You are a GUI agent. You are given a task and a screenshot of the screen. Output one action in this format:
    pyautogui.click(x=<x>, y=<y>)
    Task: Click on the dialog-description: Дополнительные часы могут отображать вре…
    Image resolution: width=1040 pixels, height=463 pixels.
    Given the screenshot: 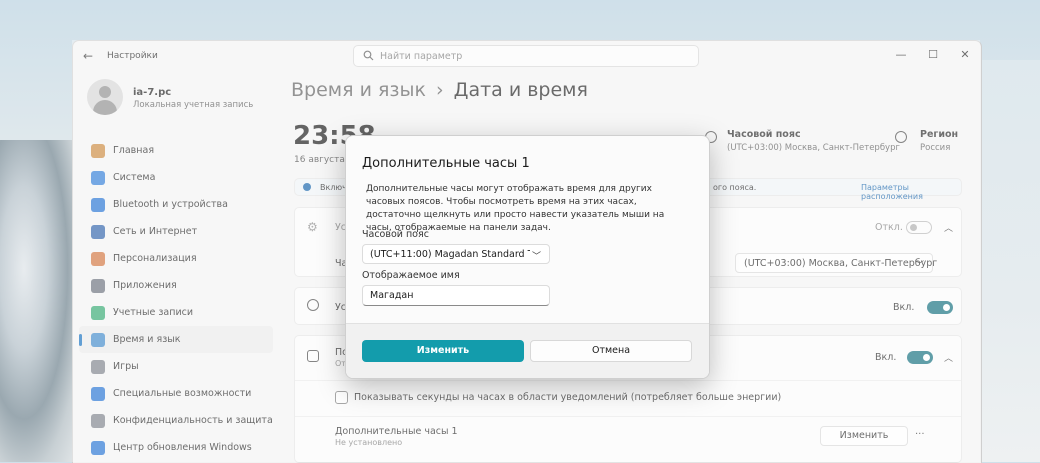 What is the action you would take?
    pyautogui.click(x=515, y=208)
    